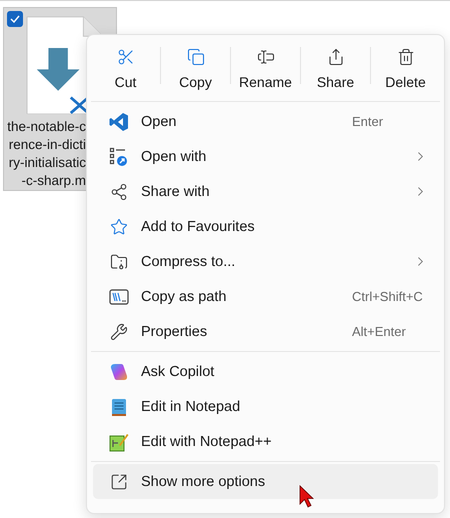  I want to click on select-checkbox, so click(15, 19).